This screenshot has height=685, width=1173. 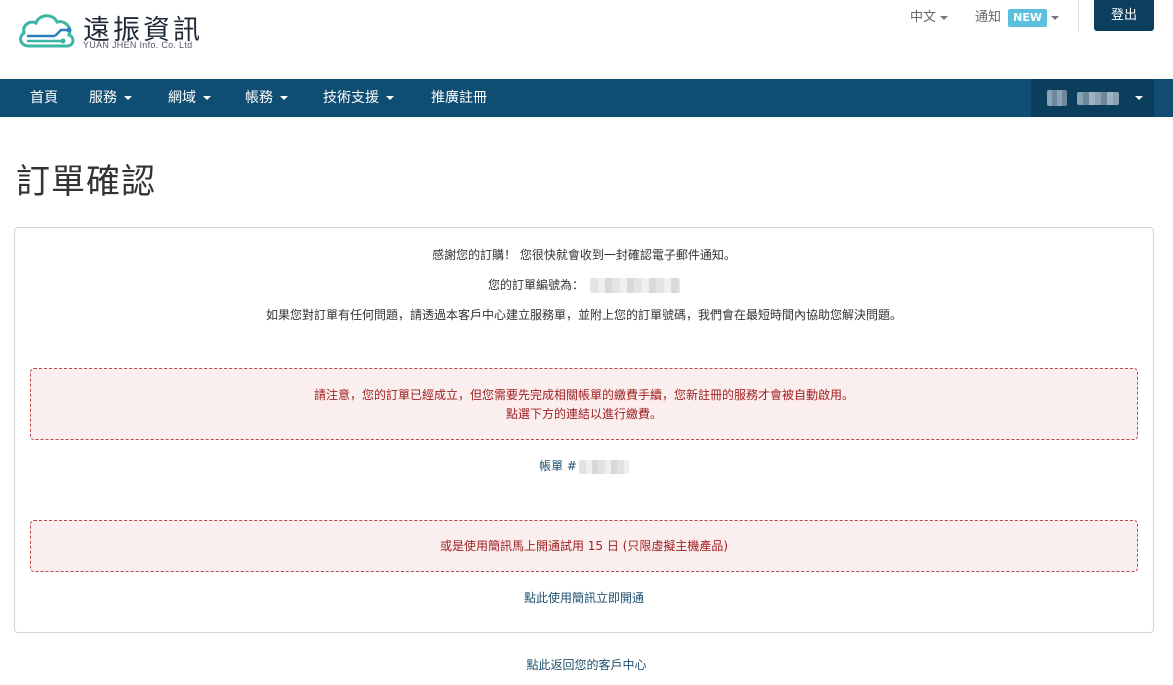 What do you see at coordinates (584, 255) in the screenshot?
I see `thanks-text: 感謝您的訂購！ 您很快就會收到一封確認電子郵件通知。` at bounding box center [584, 255].